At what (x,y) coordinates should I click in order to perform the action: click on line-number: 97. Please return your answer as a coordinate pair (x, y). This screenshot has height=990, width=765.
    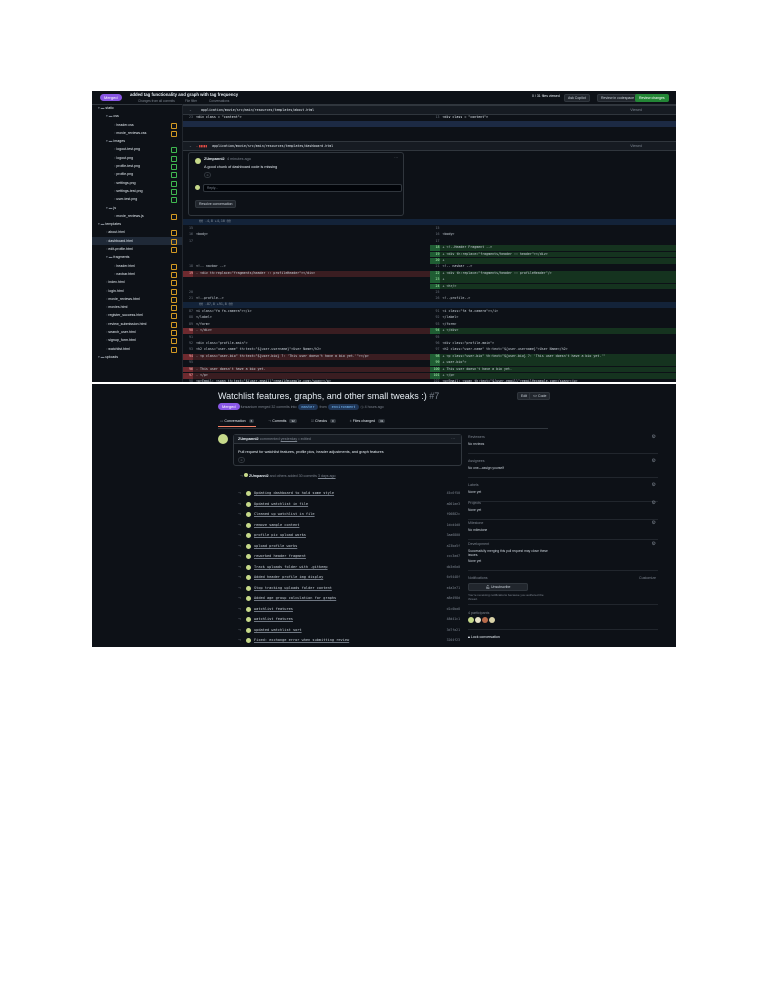
    Looking at the image, I should click on (188, 376).